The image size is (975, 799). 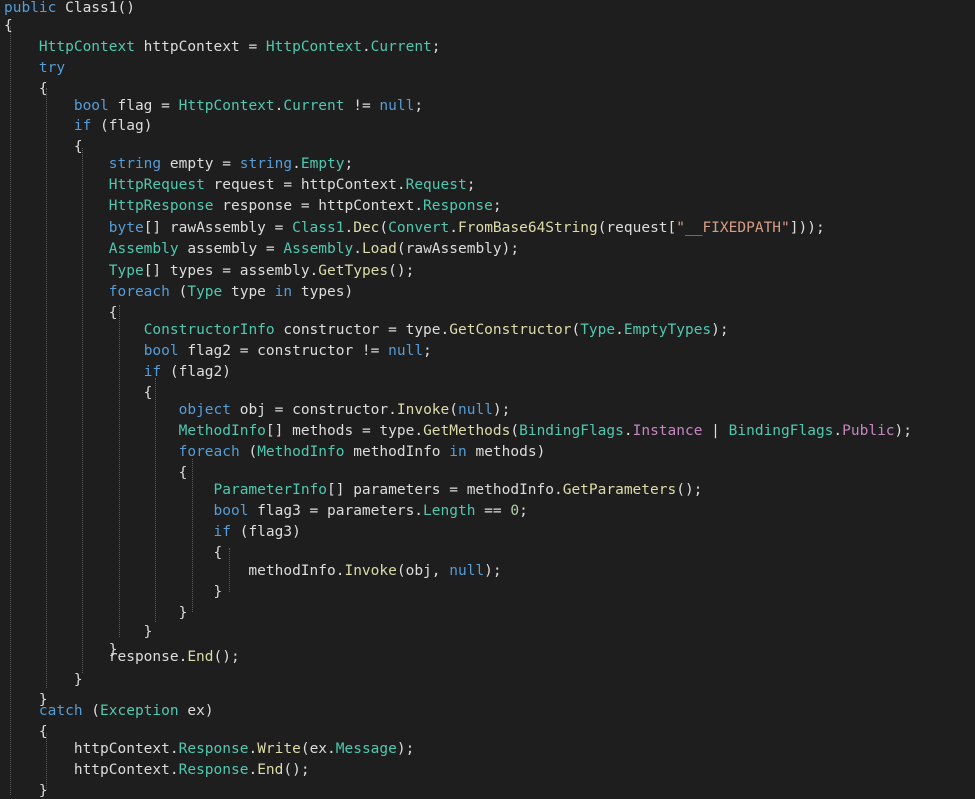 What do you see at coordinates (637, 228) in the screenshot?
I see `code-token: (request[` at bounding box center [637, 228].